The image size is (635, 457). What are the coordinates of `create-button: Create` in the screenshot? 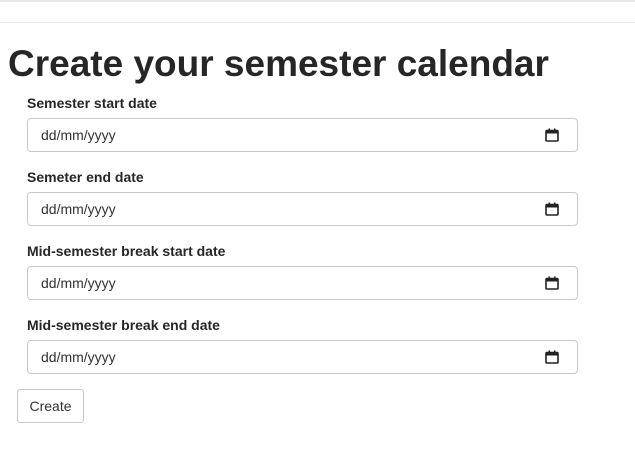 It's located at (50, 406).